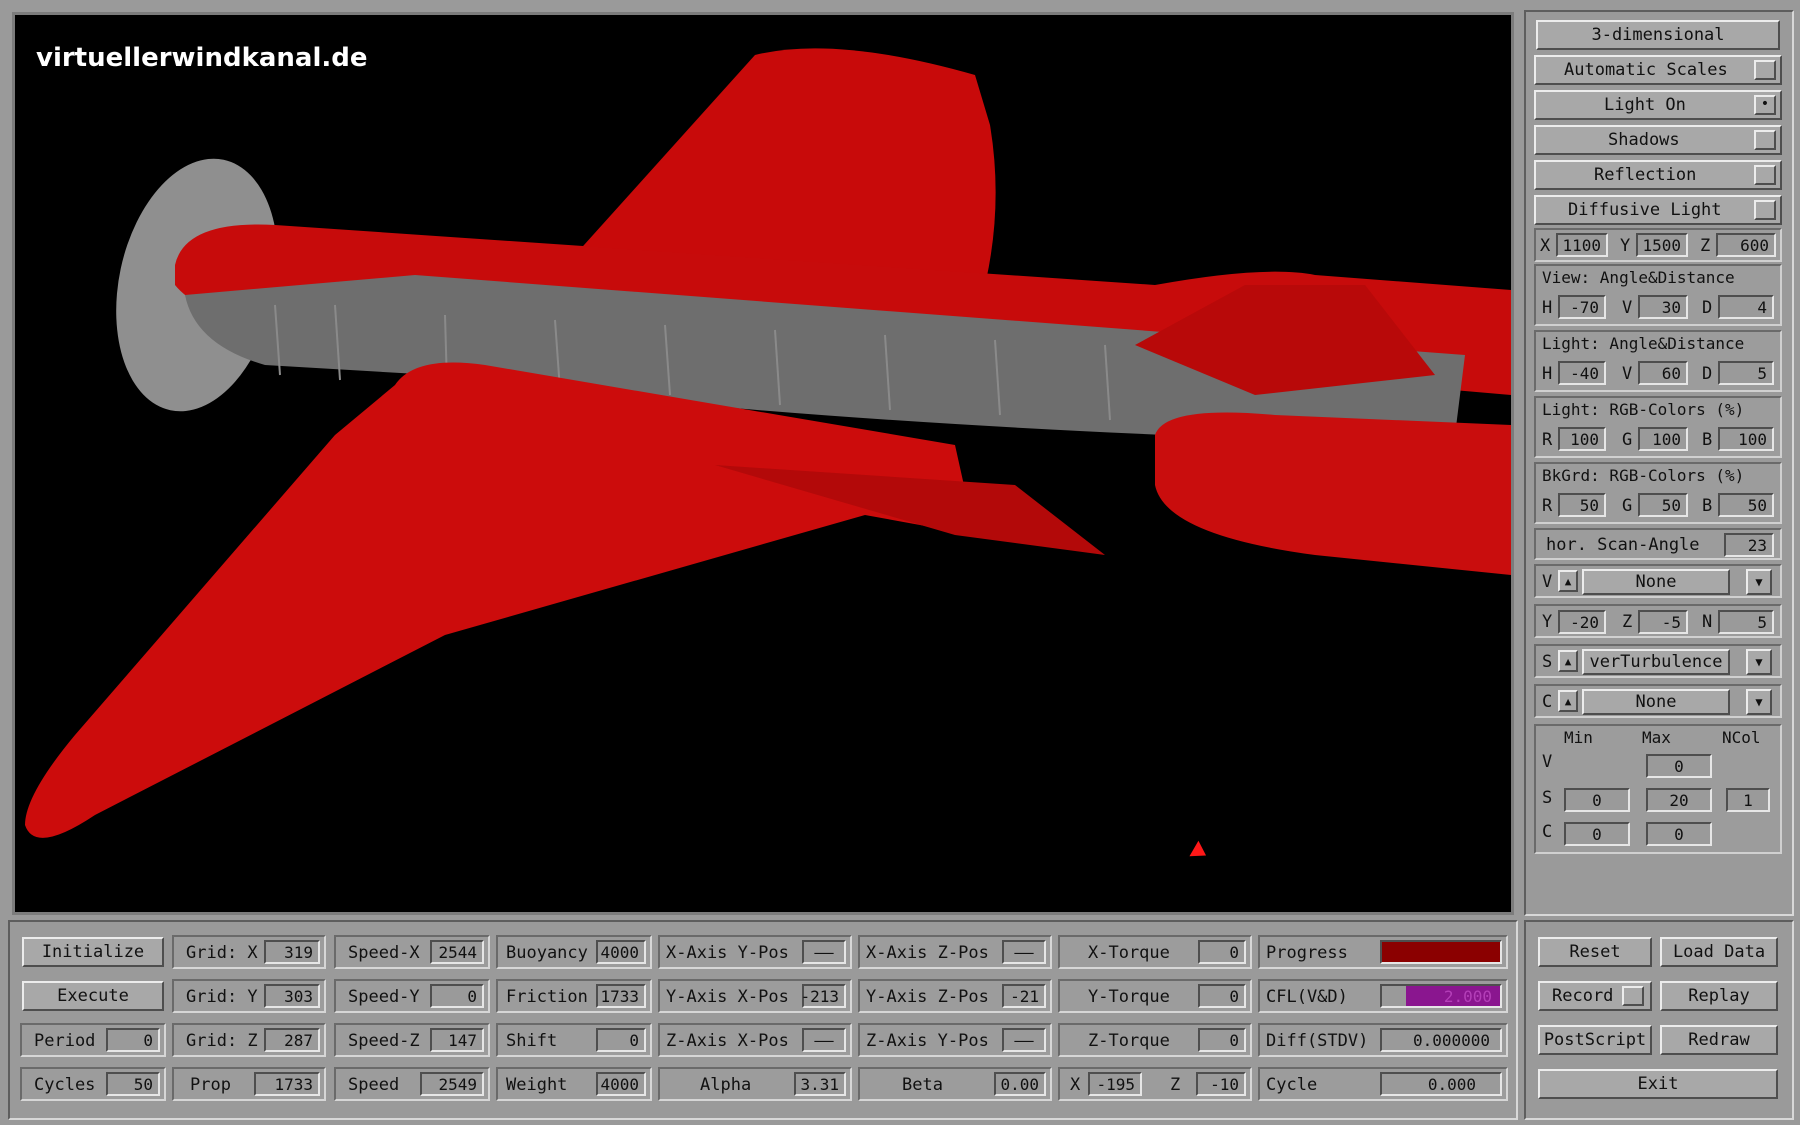  I want to click on s-up-arrow-icon: ▲, so click(1568, 661).